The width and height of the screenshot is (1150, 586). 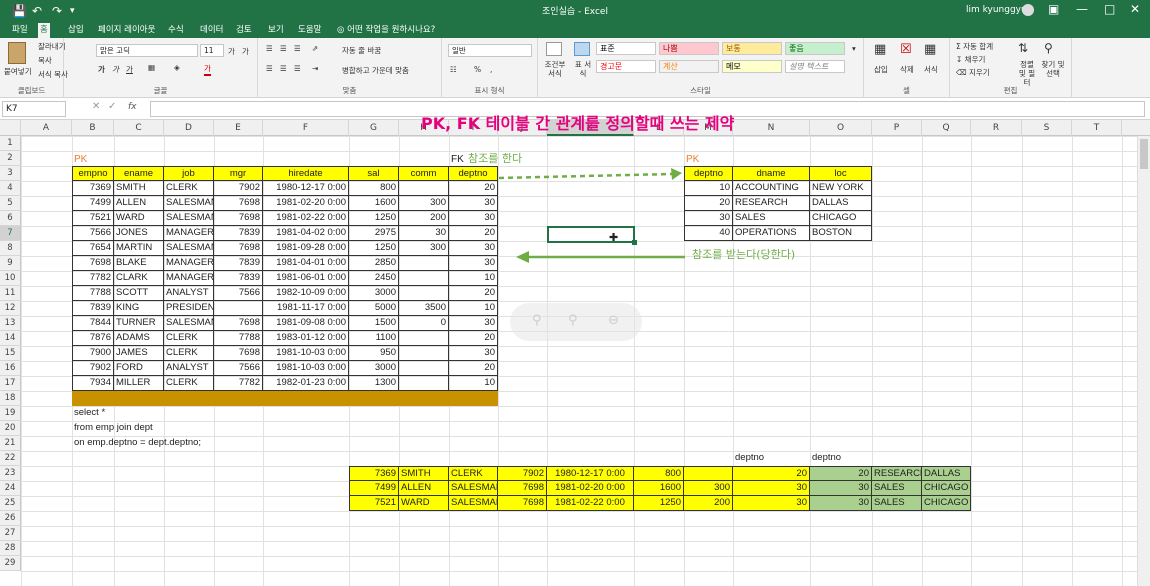 What do you see at coordinates (591, 234) in the screenshot?
I see `selected-cell-k7` at bounding box center [591, 234].